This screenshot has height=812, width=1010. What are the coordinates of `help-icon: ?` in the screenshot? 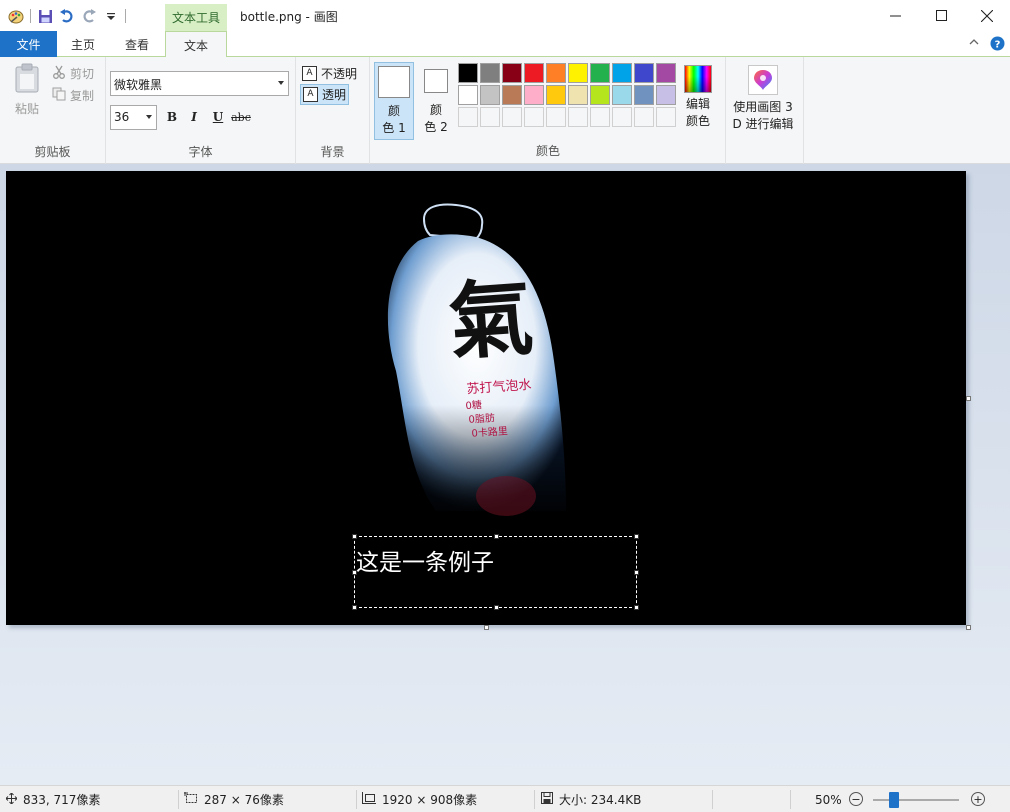 It's located at (997, 43).